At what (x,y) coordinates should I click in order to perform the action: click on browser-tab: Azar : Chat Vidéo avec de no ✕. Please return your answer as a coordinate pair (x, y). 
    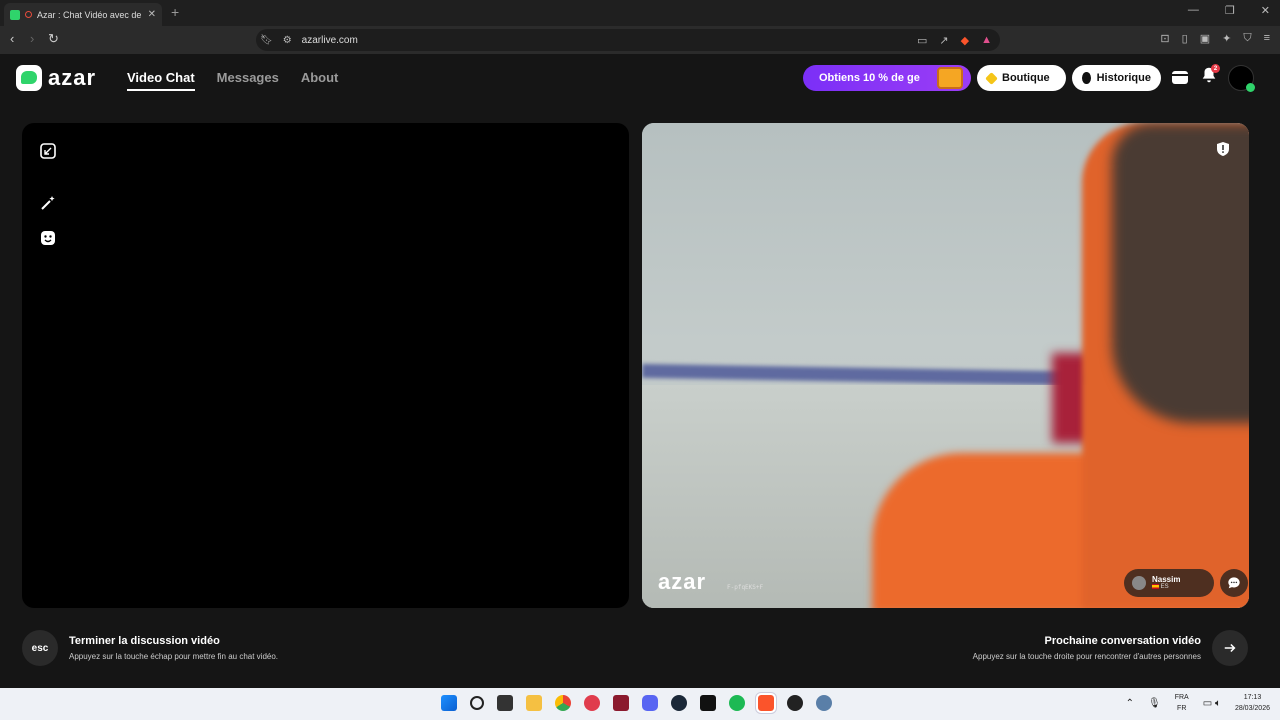
    Looking at the image, I should click on (83, 14).